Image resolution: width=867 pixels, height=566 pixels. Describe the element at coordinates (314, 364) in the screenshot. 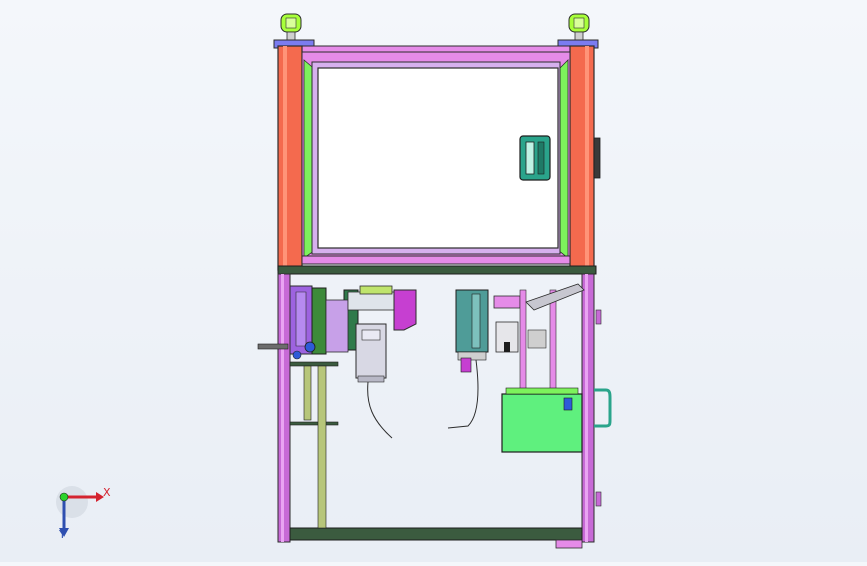

I see `left-shelf-top` at that location.